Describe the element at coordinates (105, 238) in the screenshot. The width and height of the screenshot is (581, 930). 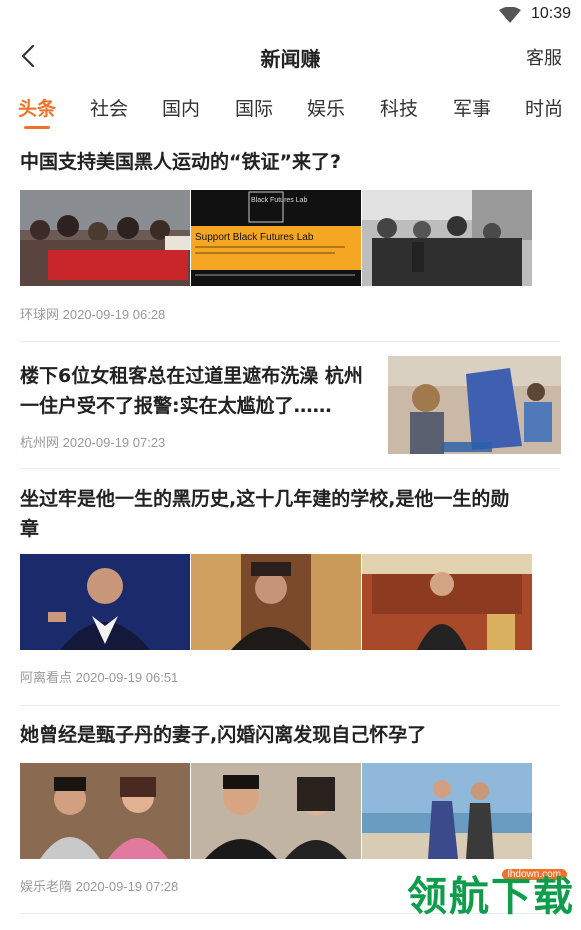
I see `protest-photo` at that location.